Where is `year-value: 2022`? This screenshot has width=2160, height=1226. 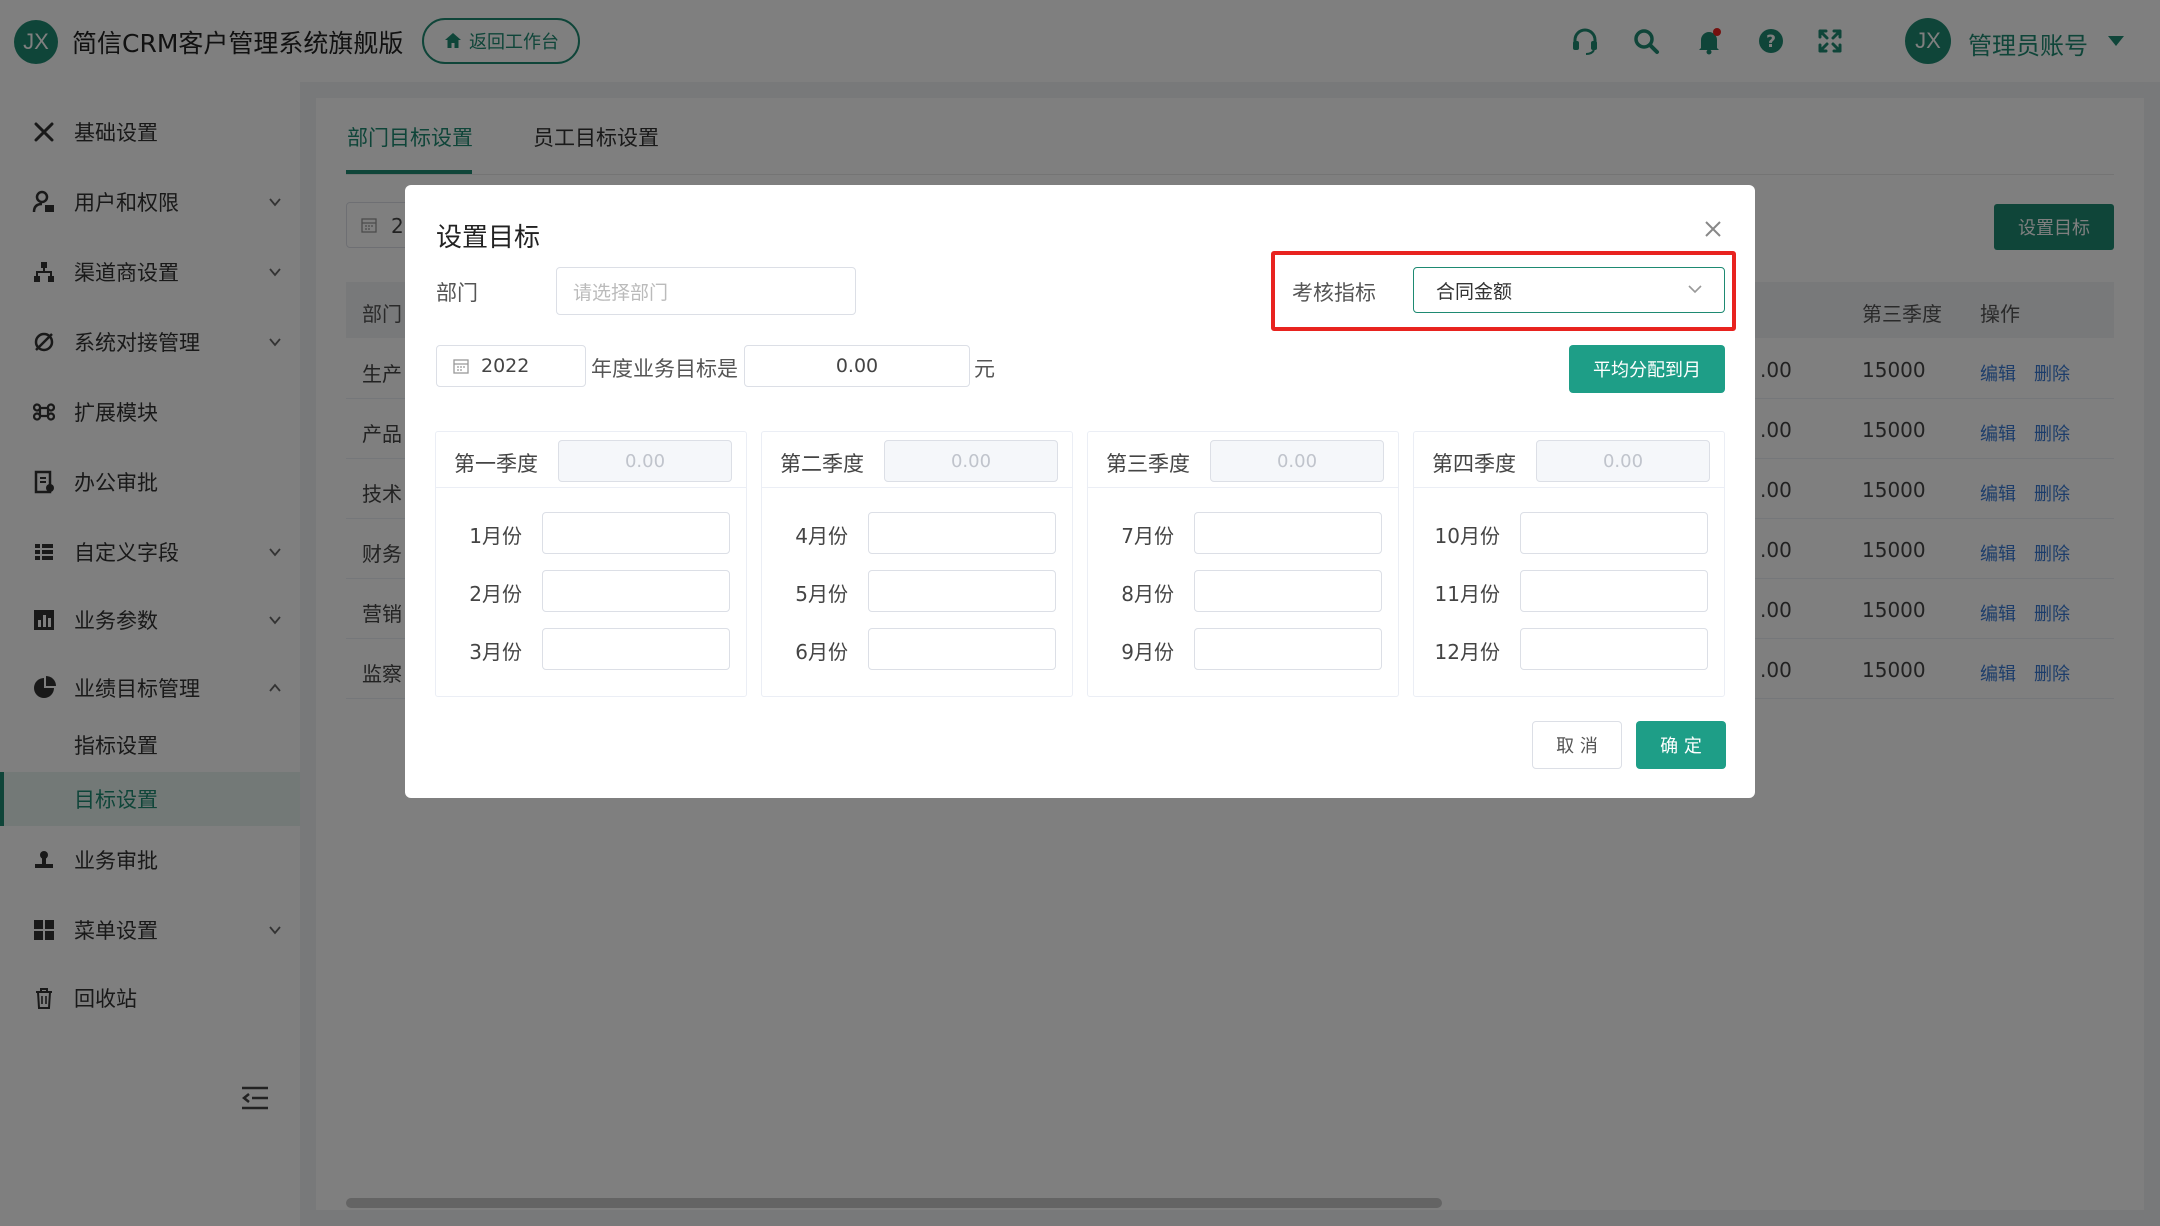 year-value: 2022 is located at coordinates (505, 366).